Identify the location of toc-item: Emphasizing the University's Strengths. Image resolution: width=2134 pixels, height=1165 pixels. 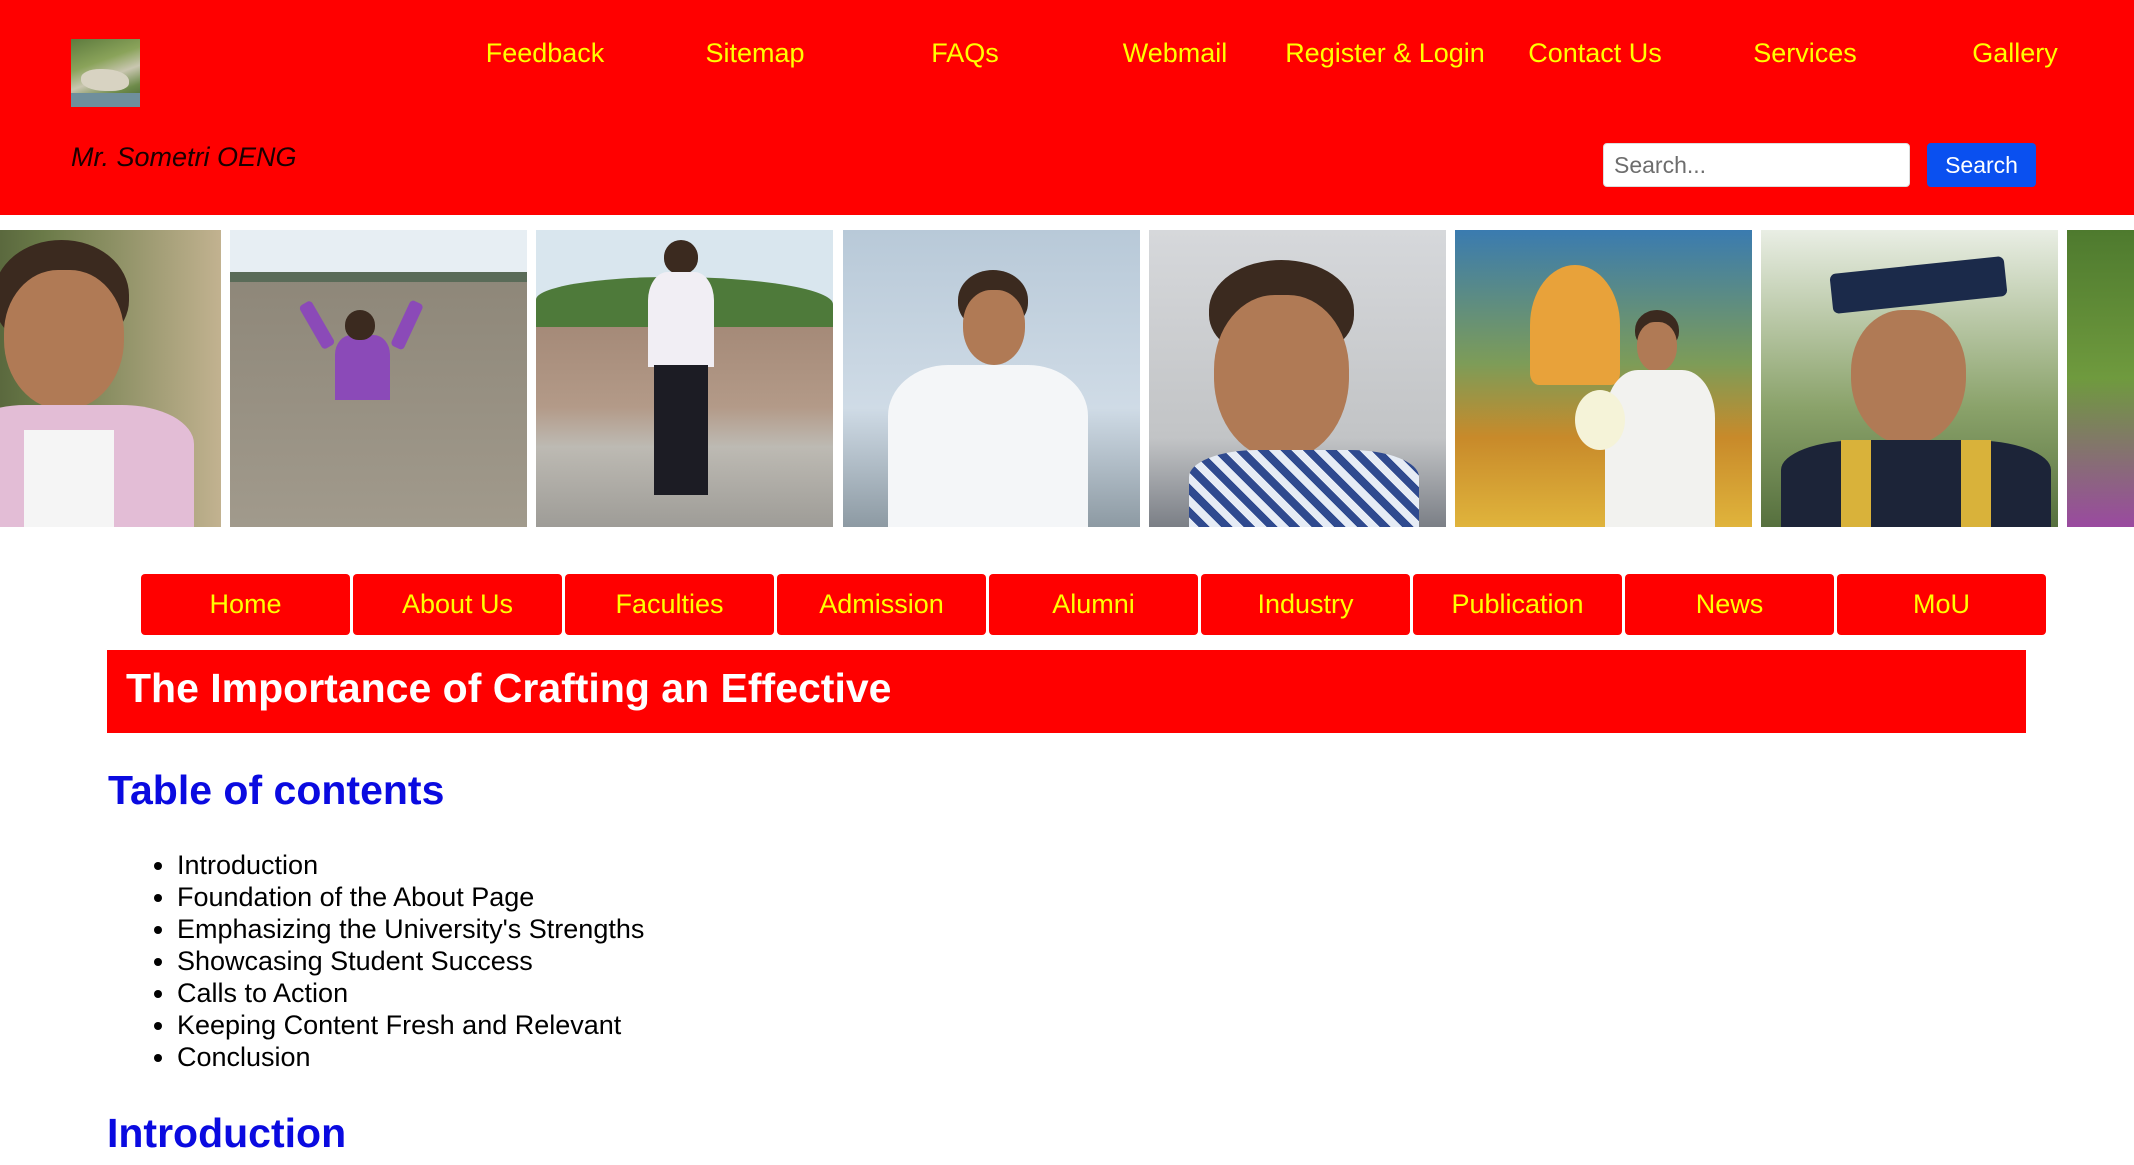
(410, 929).